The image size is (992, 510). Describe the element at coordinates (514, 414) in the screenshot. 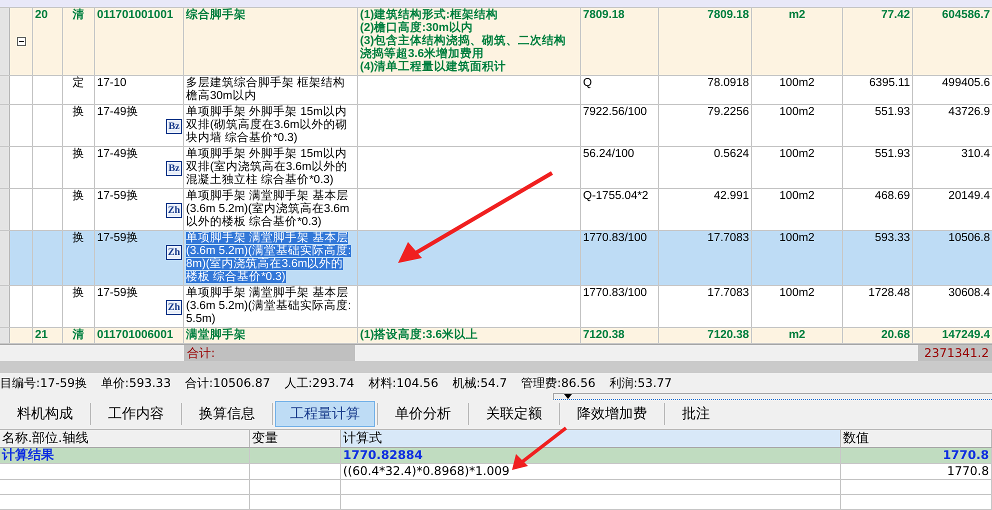

I see `tab: 关联定额` at that location.